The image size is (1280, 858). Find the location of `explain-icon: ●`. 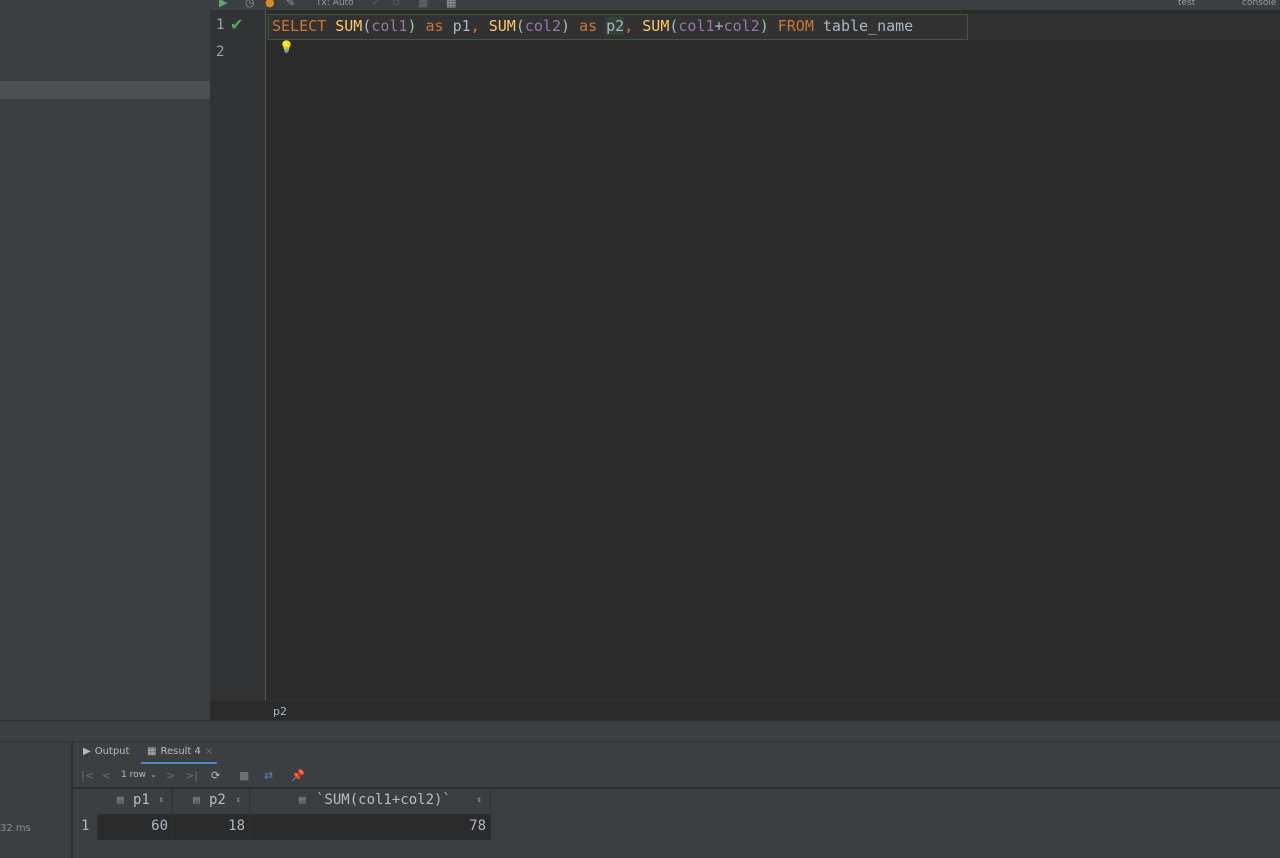

explain-icon: ● is located at coordinates (270, 5).